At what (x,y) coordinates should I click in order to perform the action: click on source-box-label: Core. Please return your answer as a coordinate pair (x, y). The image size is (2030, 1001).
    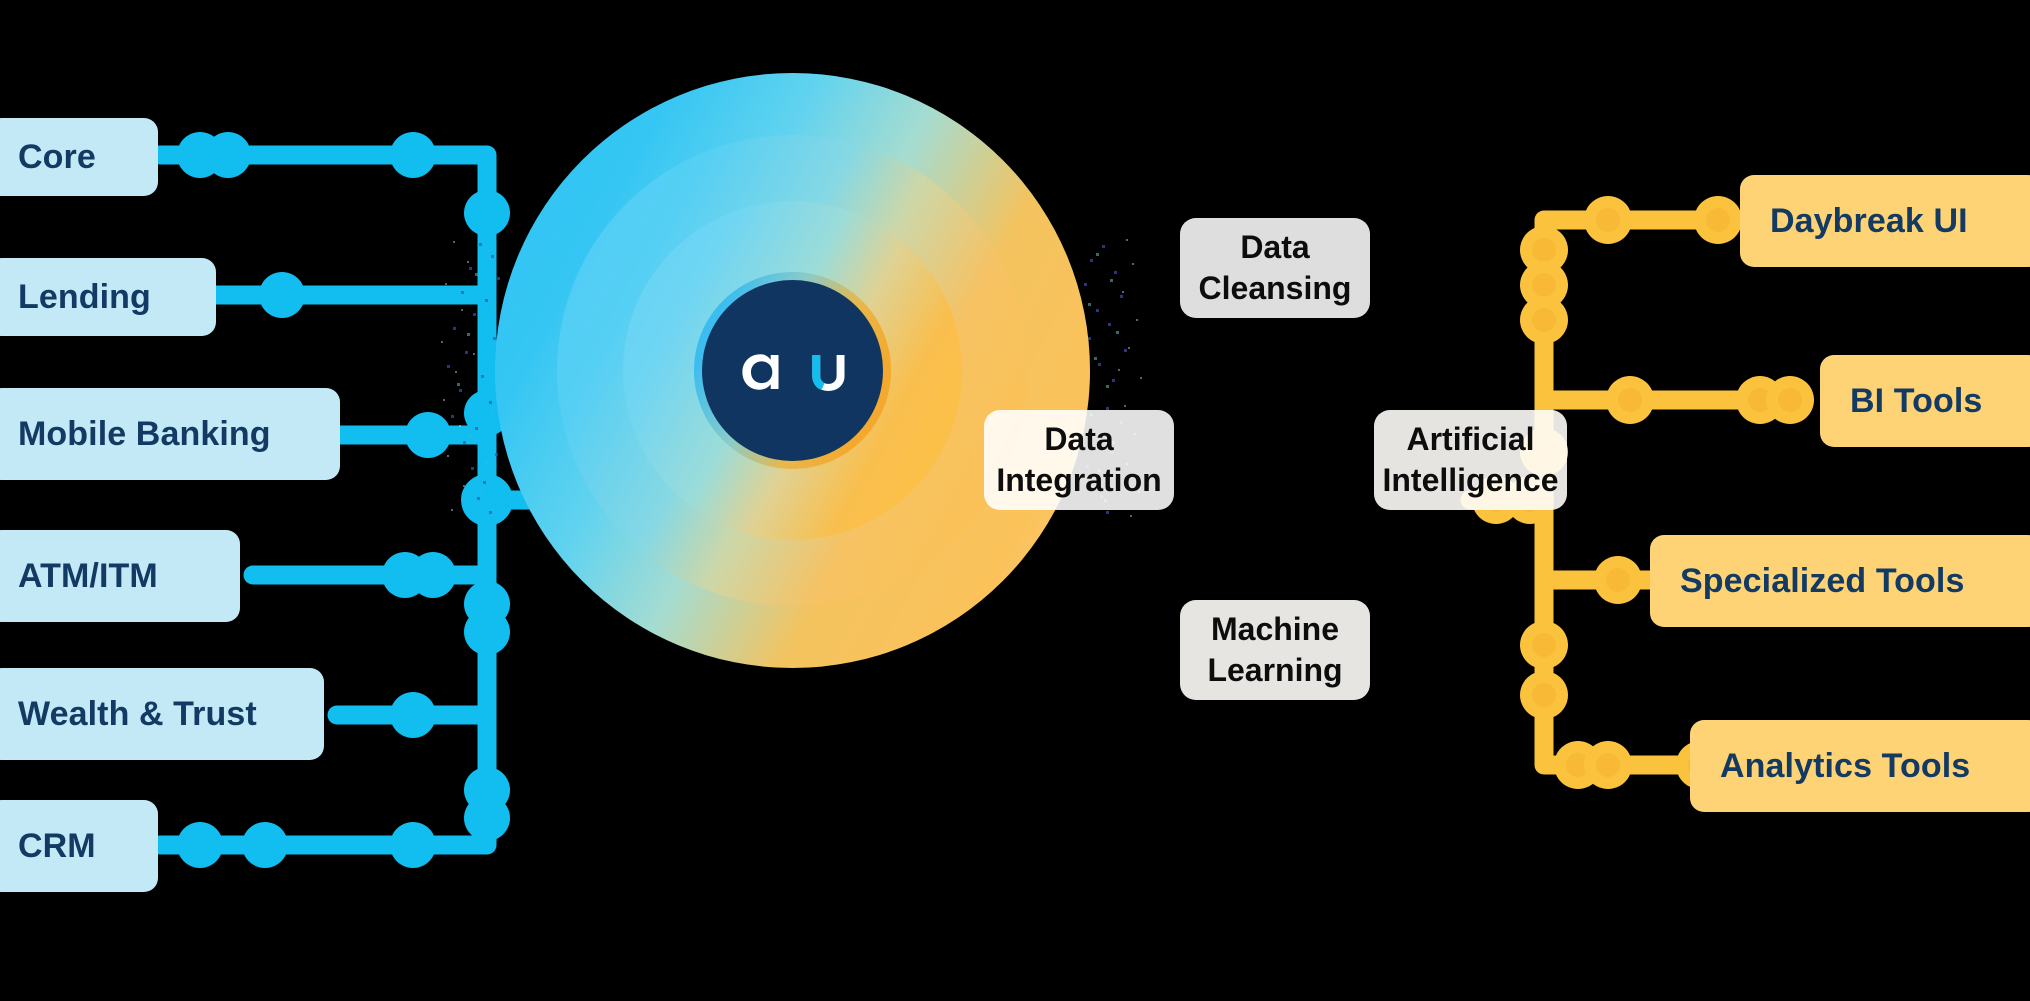
    Looking at the image, I should click on (57, 156).